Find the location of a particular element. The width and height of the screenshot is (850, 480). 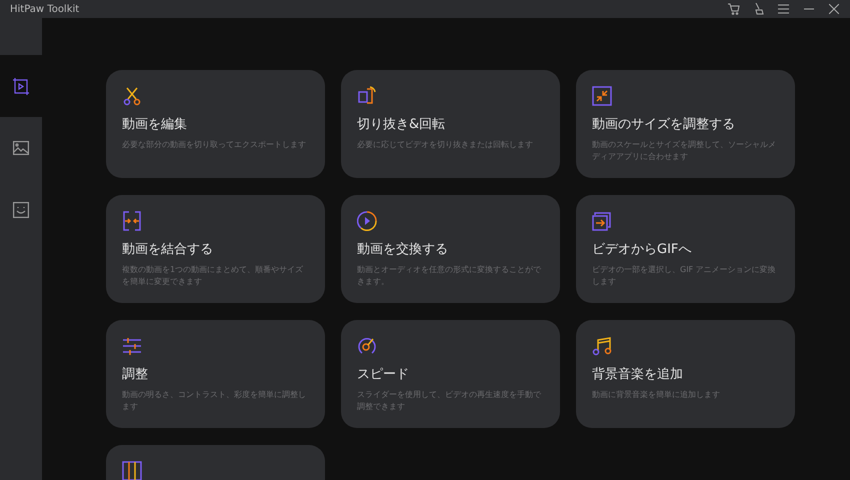

sliders-icon is located at coordinates (132, 346).